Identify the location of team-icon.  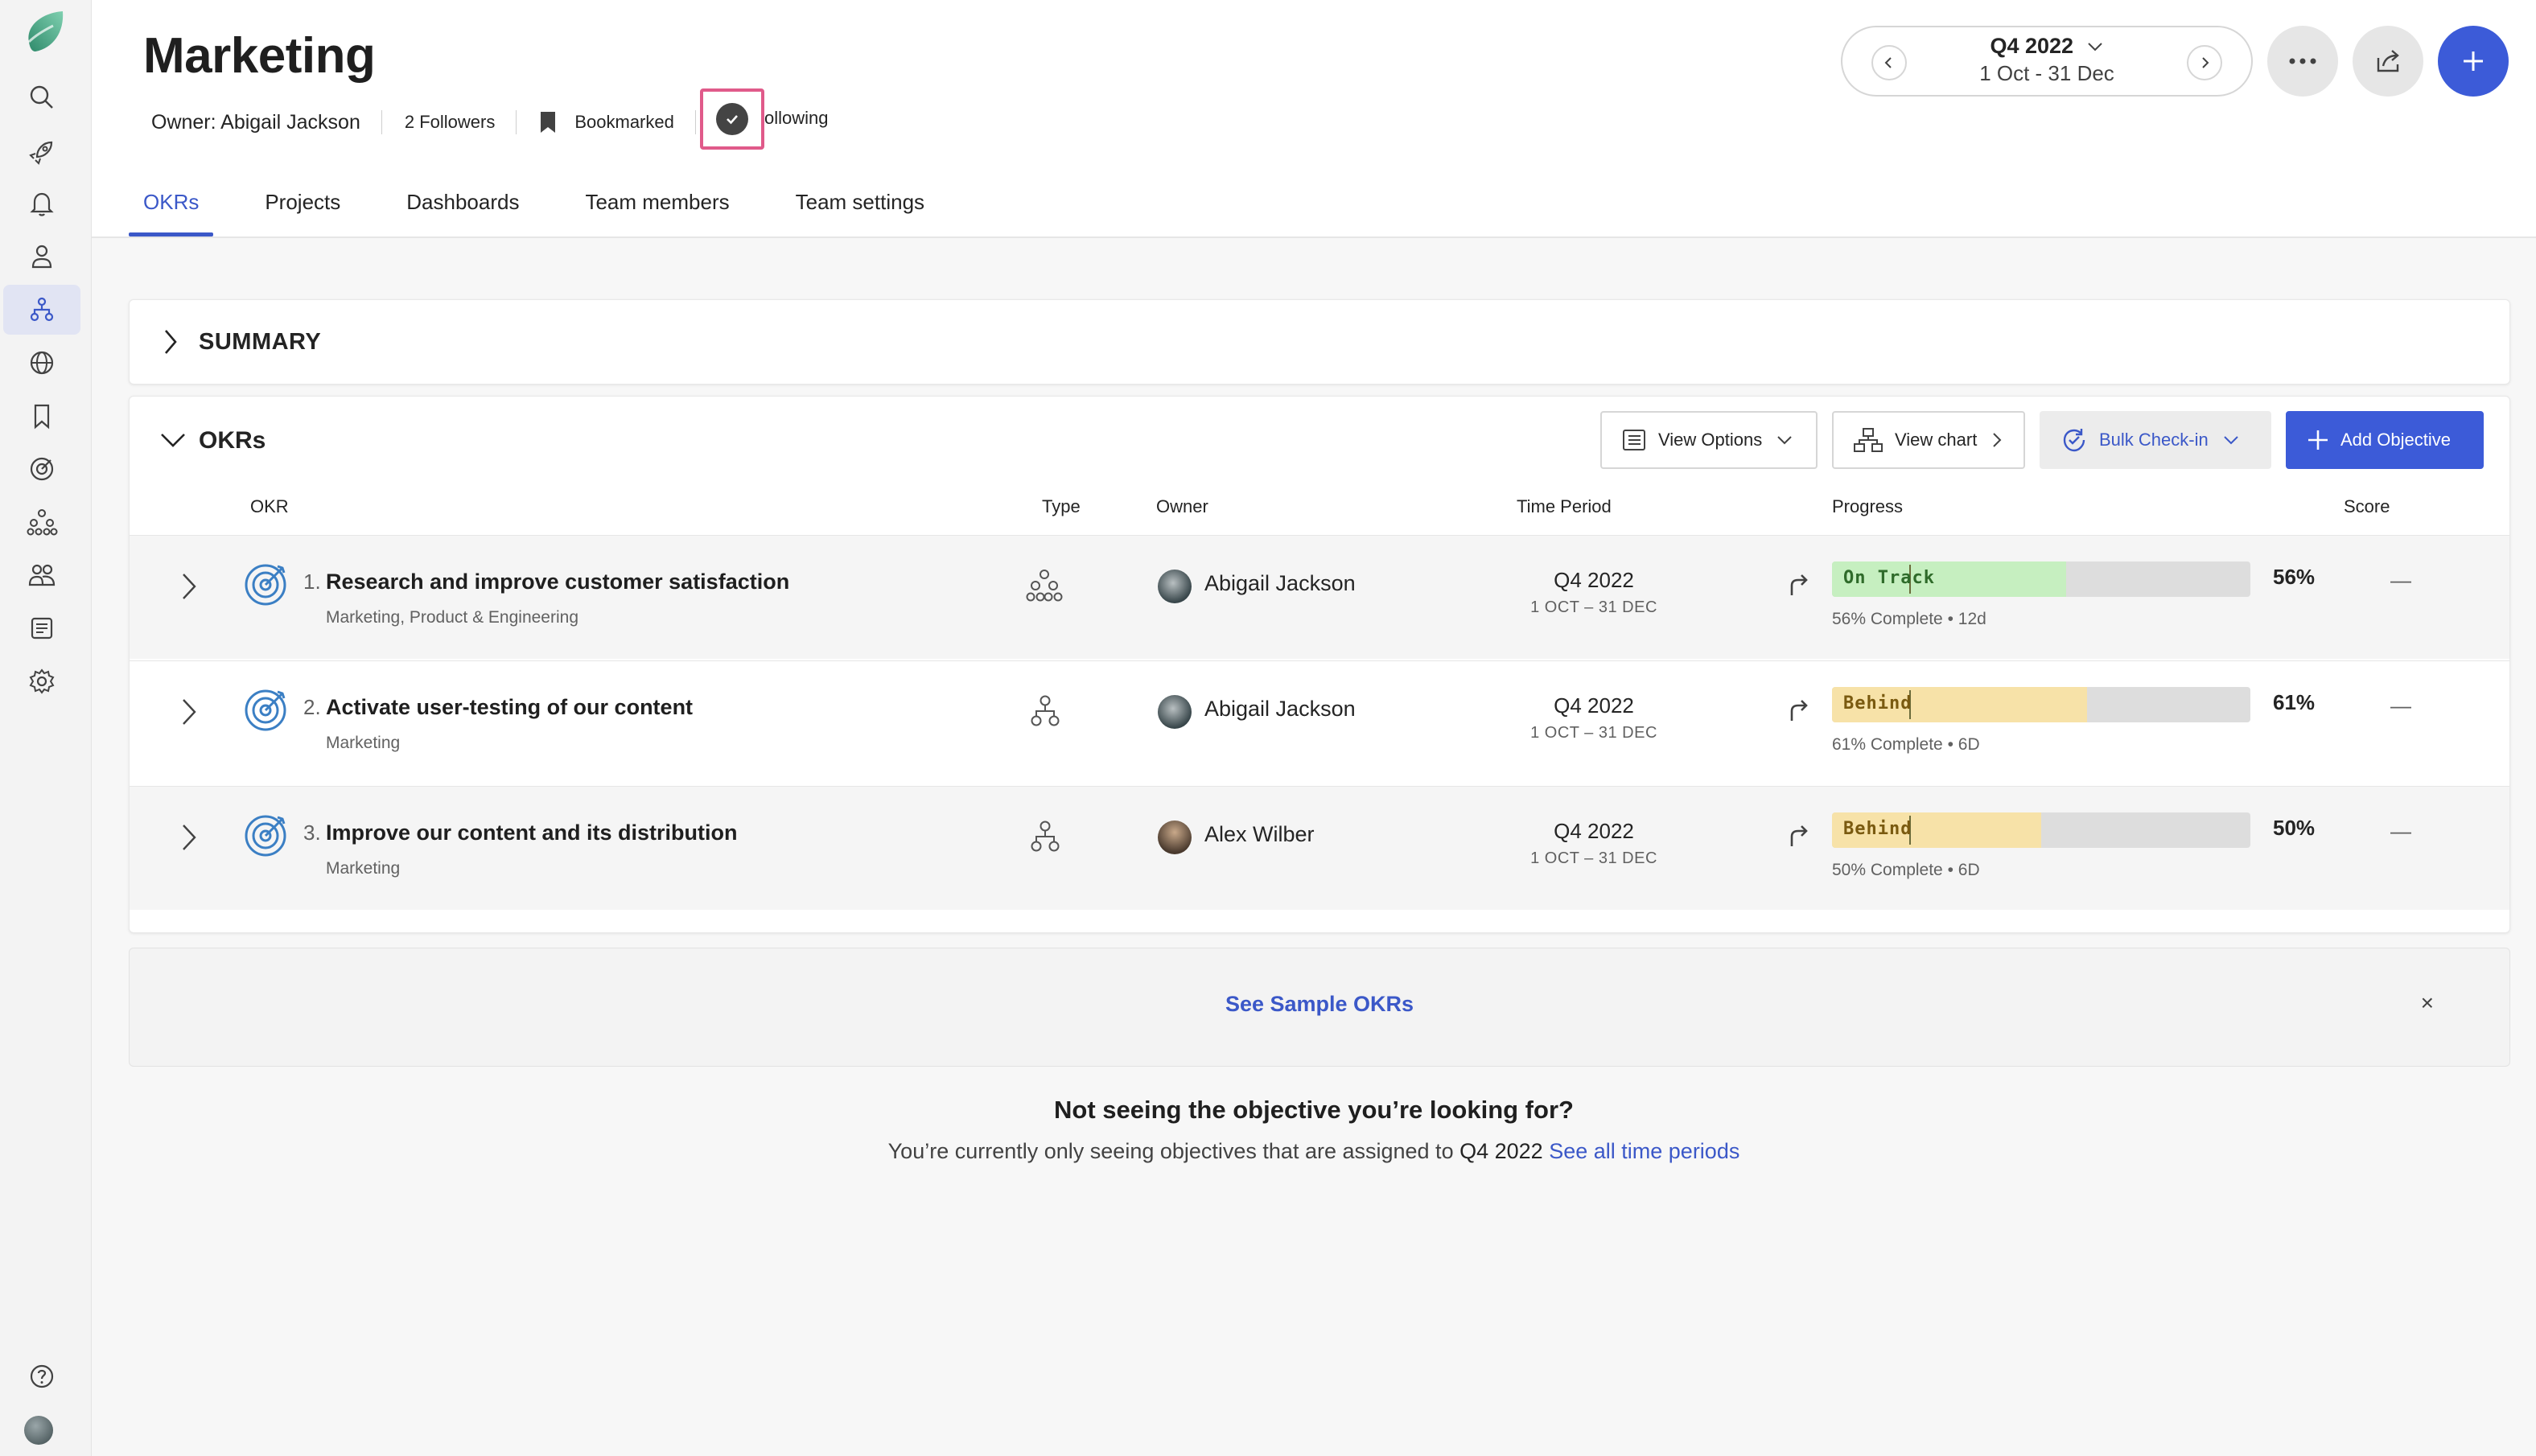
(1046, 836).